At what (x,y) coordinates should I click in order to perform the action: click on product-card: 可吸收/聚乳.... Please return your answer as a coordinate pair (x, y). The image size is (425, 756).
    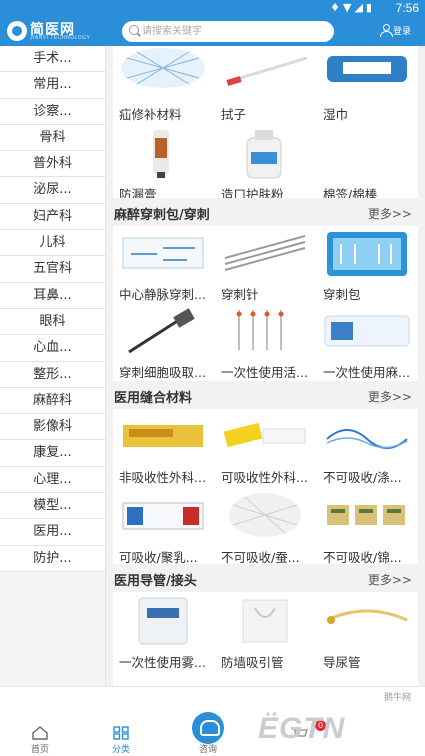
    Looking at the image, I should click on (163, 528).